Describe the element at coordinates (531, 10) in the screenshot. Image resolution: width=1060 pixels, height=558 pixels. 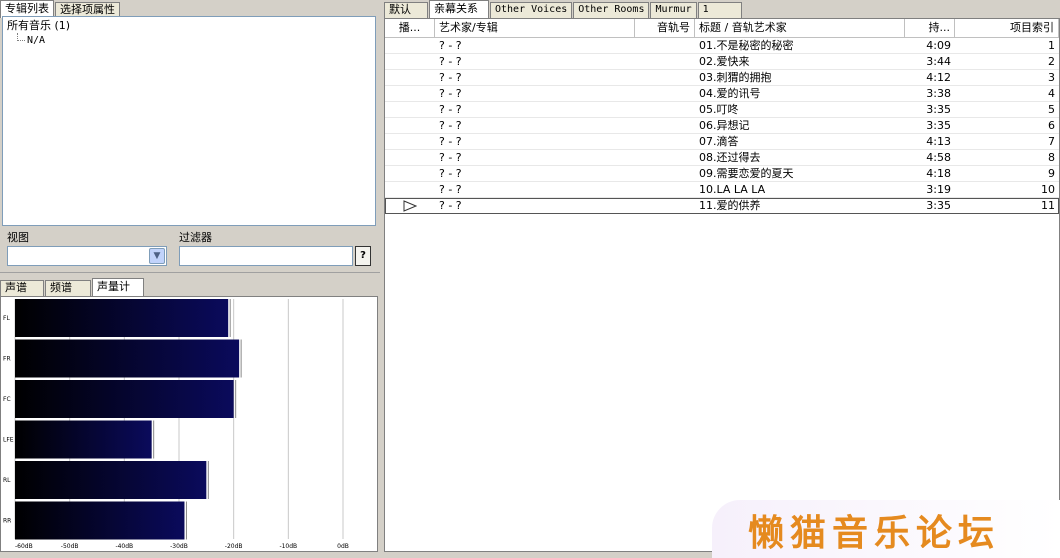
I see `tab-other-voices: Other Voices` at that location.